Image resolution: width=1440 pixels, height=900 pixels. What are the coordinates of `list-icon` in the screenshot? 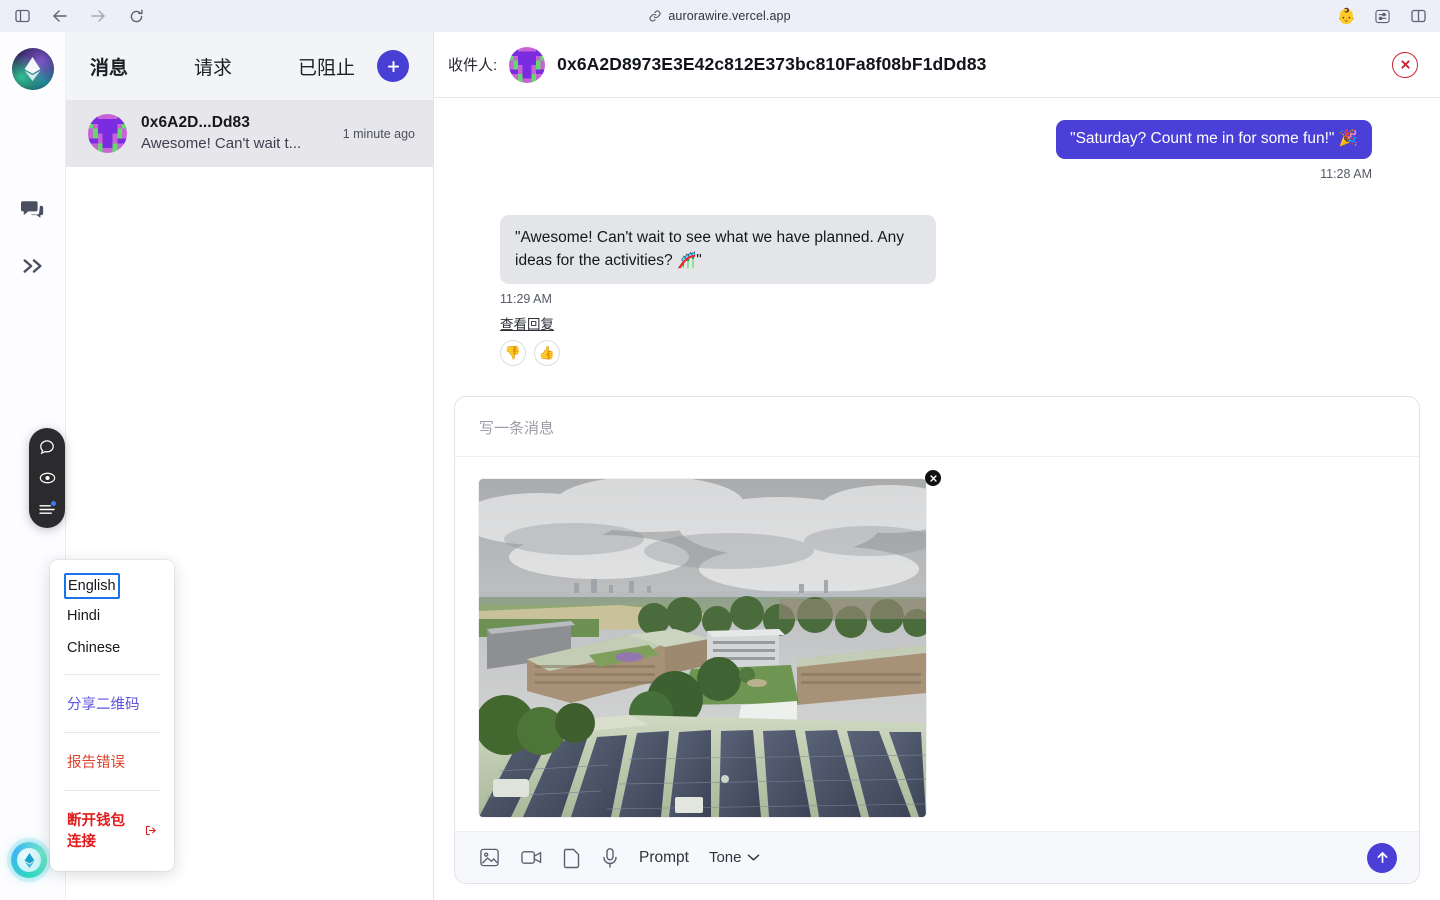 It's located at (47, 509).